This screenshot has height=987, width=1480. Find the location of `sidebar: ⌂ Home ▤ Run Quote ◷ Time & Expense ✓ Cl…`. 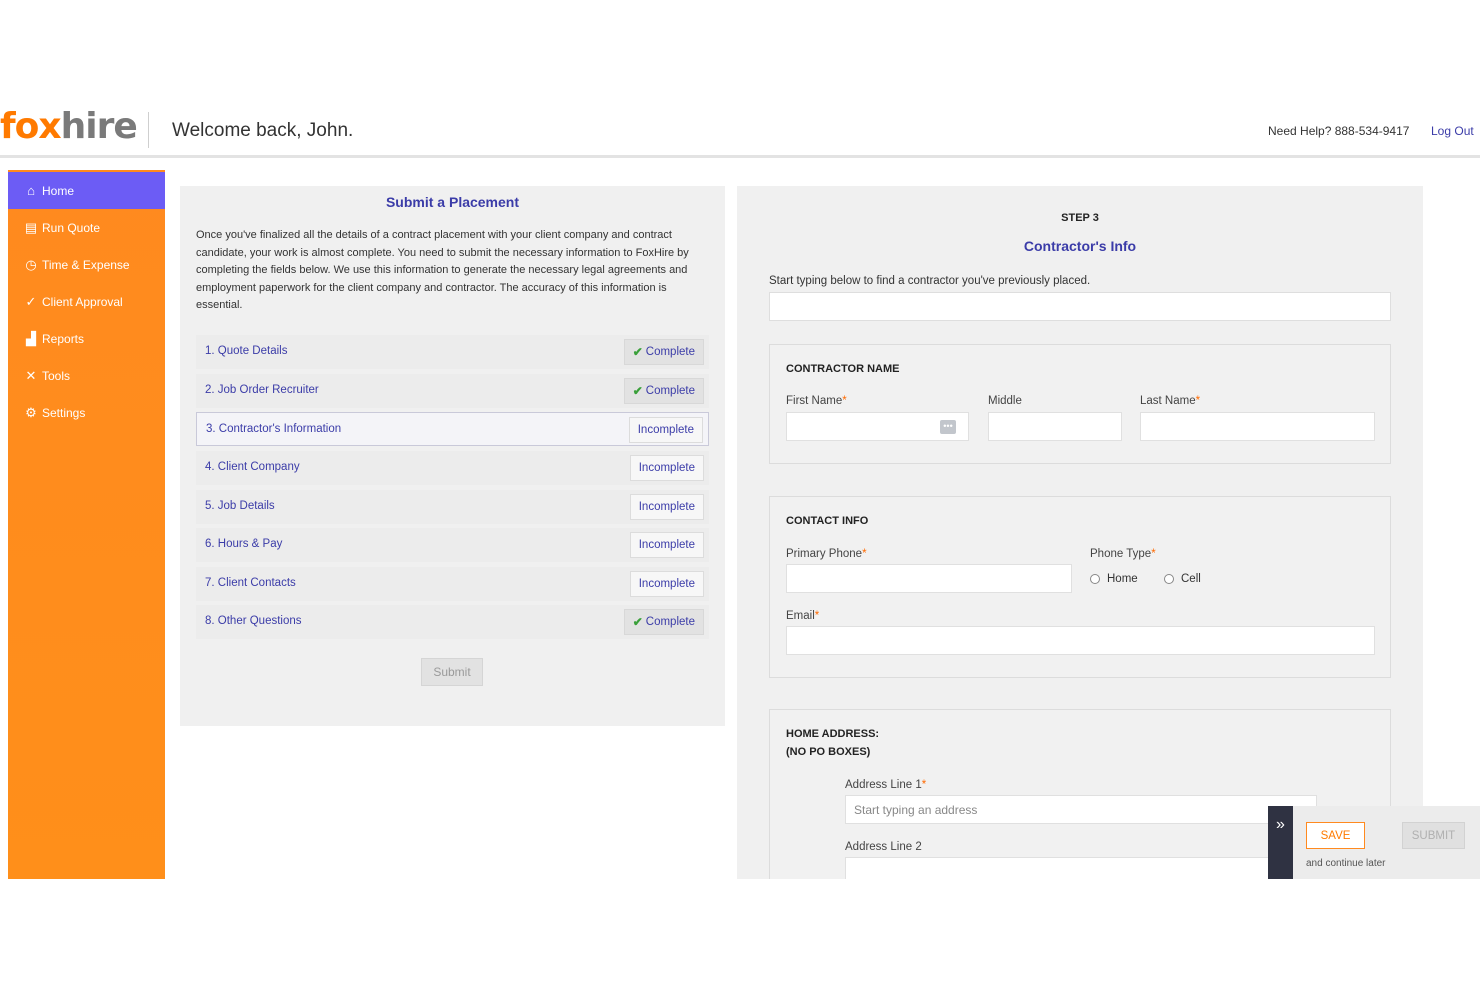

sidebar: ⌂ Home ▤ Run Quote ◷ Time & Expense ✓ Cl… is located at coordinates (86, 524).